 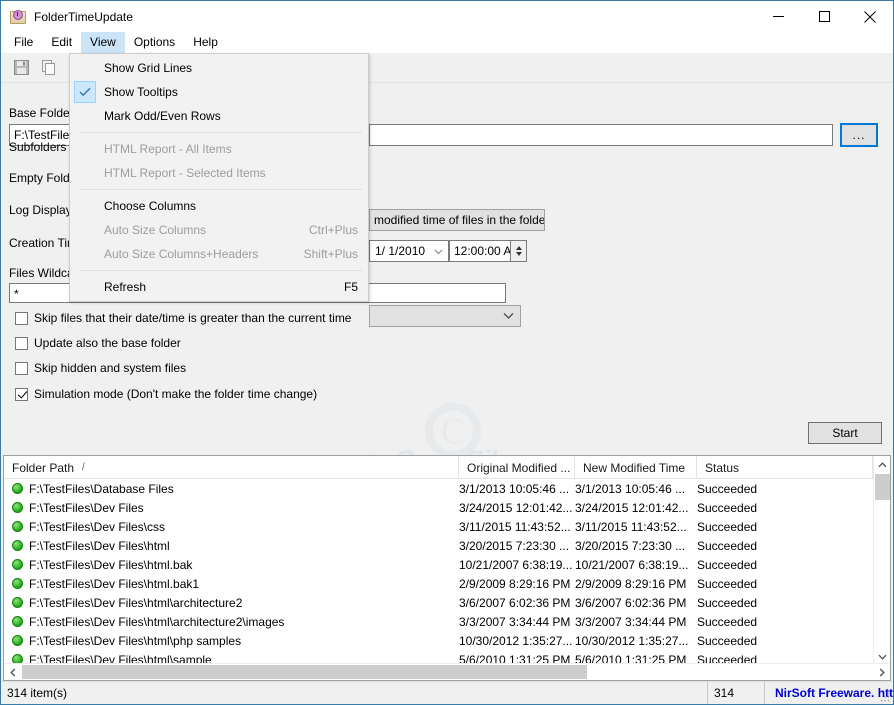 I want to click on column-header-new-modified-time: New Modified Time, so click(x=636, y=467).